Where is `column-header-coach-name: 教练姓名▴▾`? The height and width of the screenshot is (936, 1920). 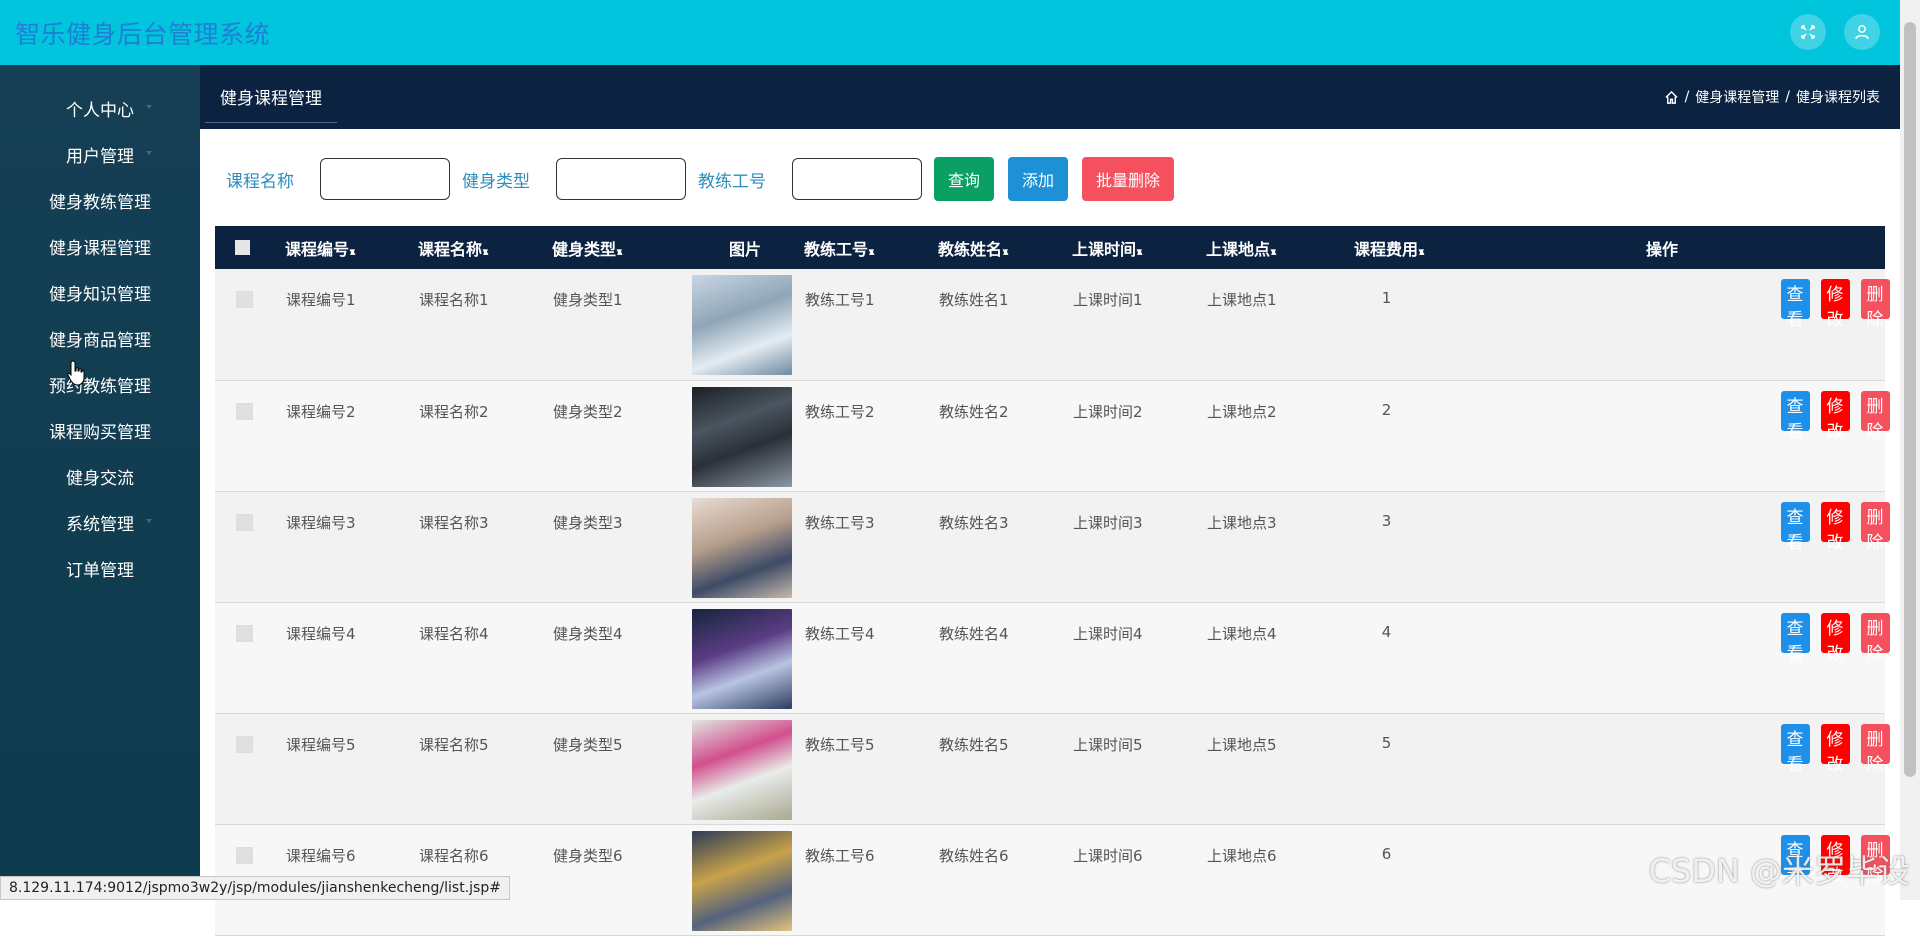
column-header-coach-name: 教练姓名▴▾ is located at coordinates (1005, 247).